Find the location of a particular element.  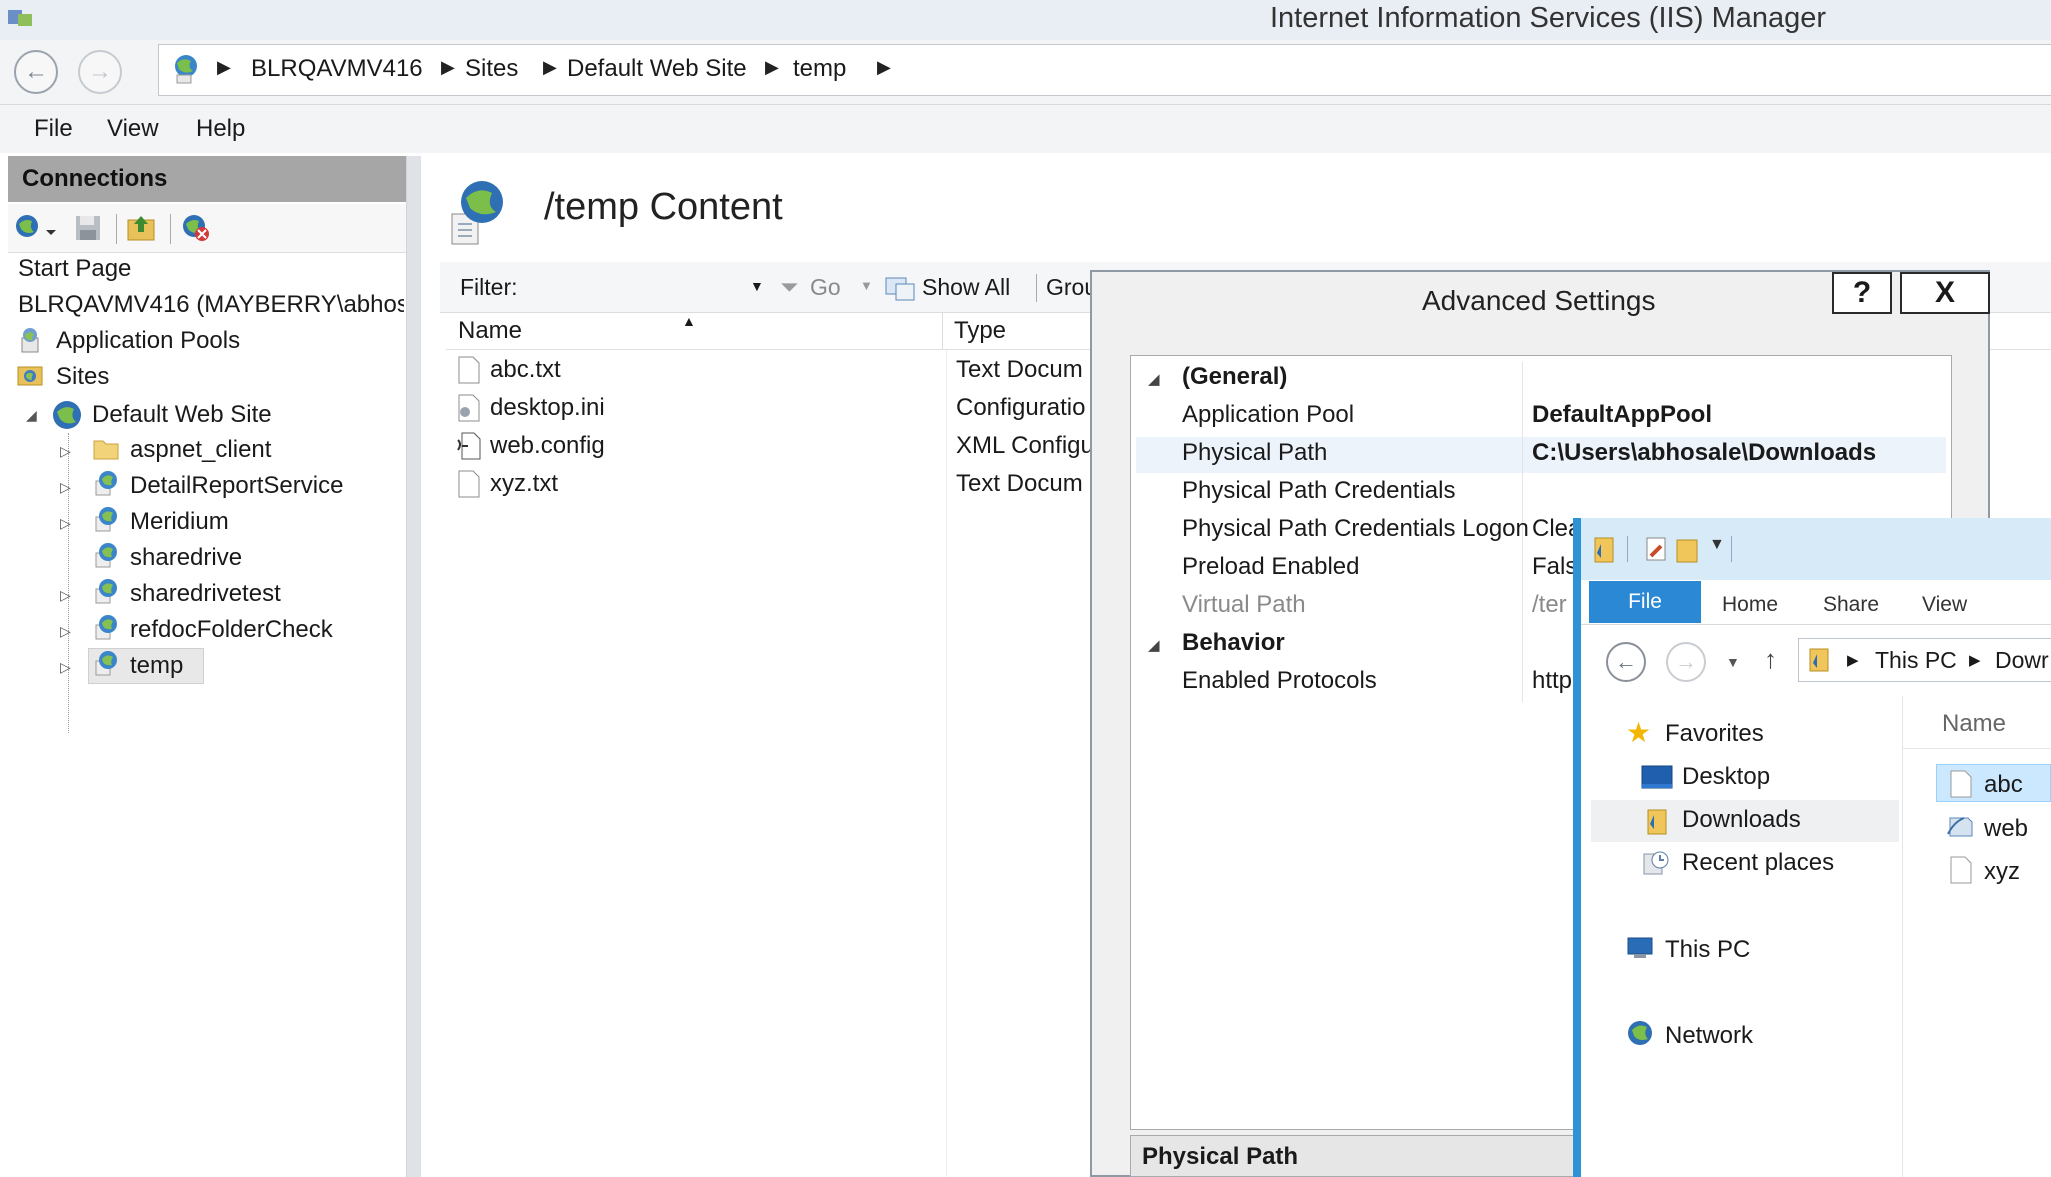

up-arrow-icon: ↑ is located at coordinates (1770, 659).